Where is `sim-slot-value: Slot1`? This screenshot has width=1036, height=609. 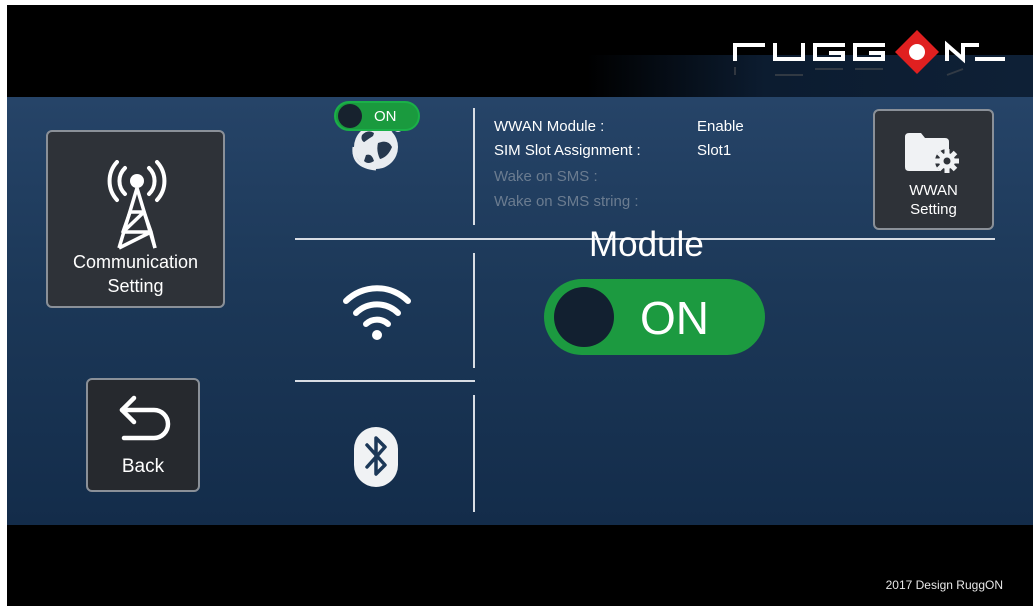 sim-slot-value: Slot1 is located at coordinates (714, 150).